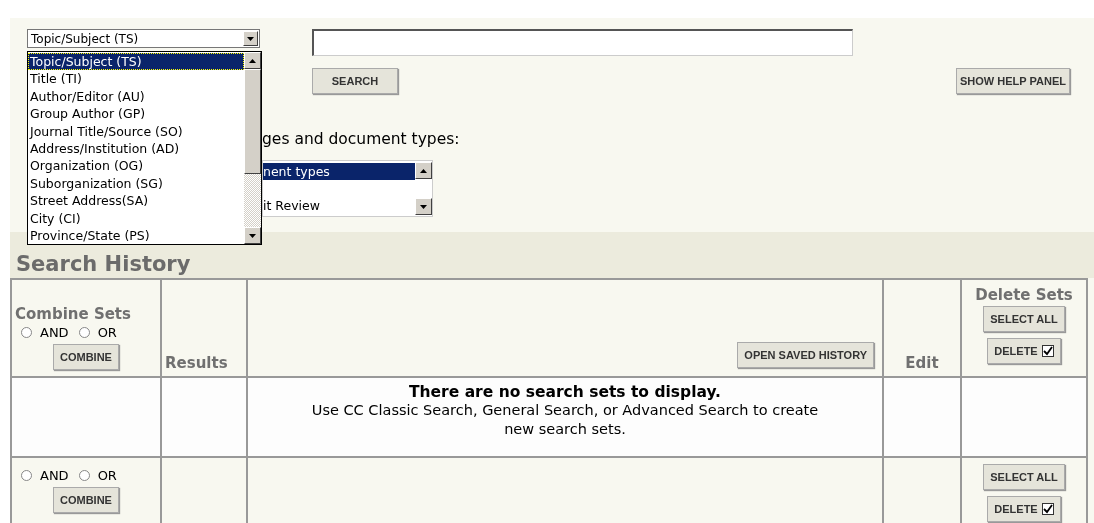 This screenshot has height=523, width=1094. What do you see at coordinates (1024, 295) in the screenshot?
I see `column-header: Delete Sets` at bounding box center [1024, 295].